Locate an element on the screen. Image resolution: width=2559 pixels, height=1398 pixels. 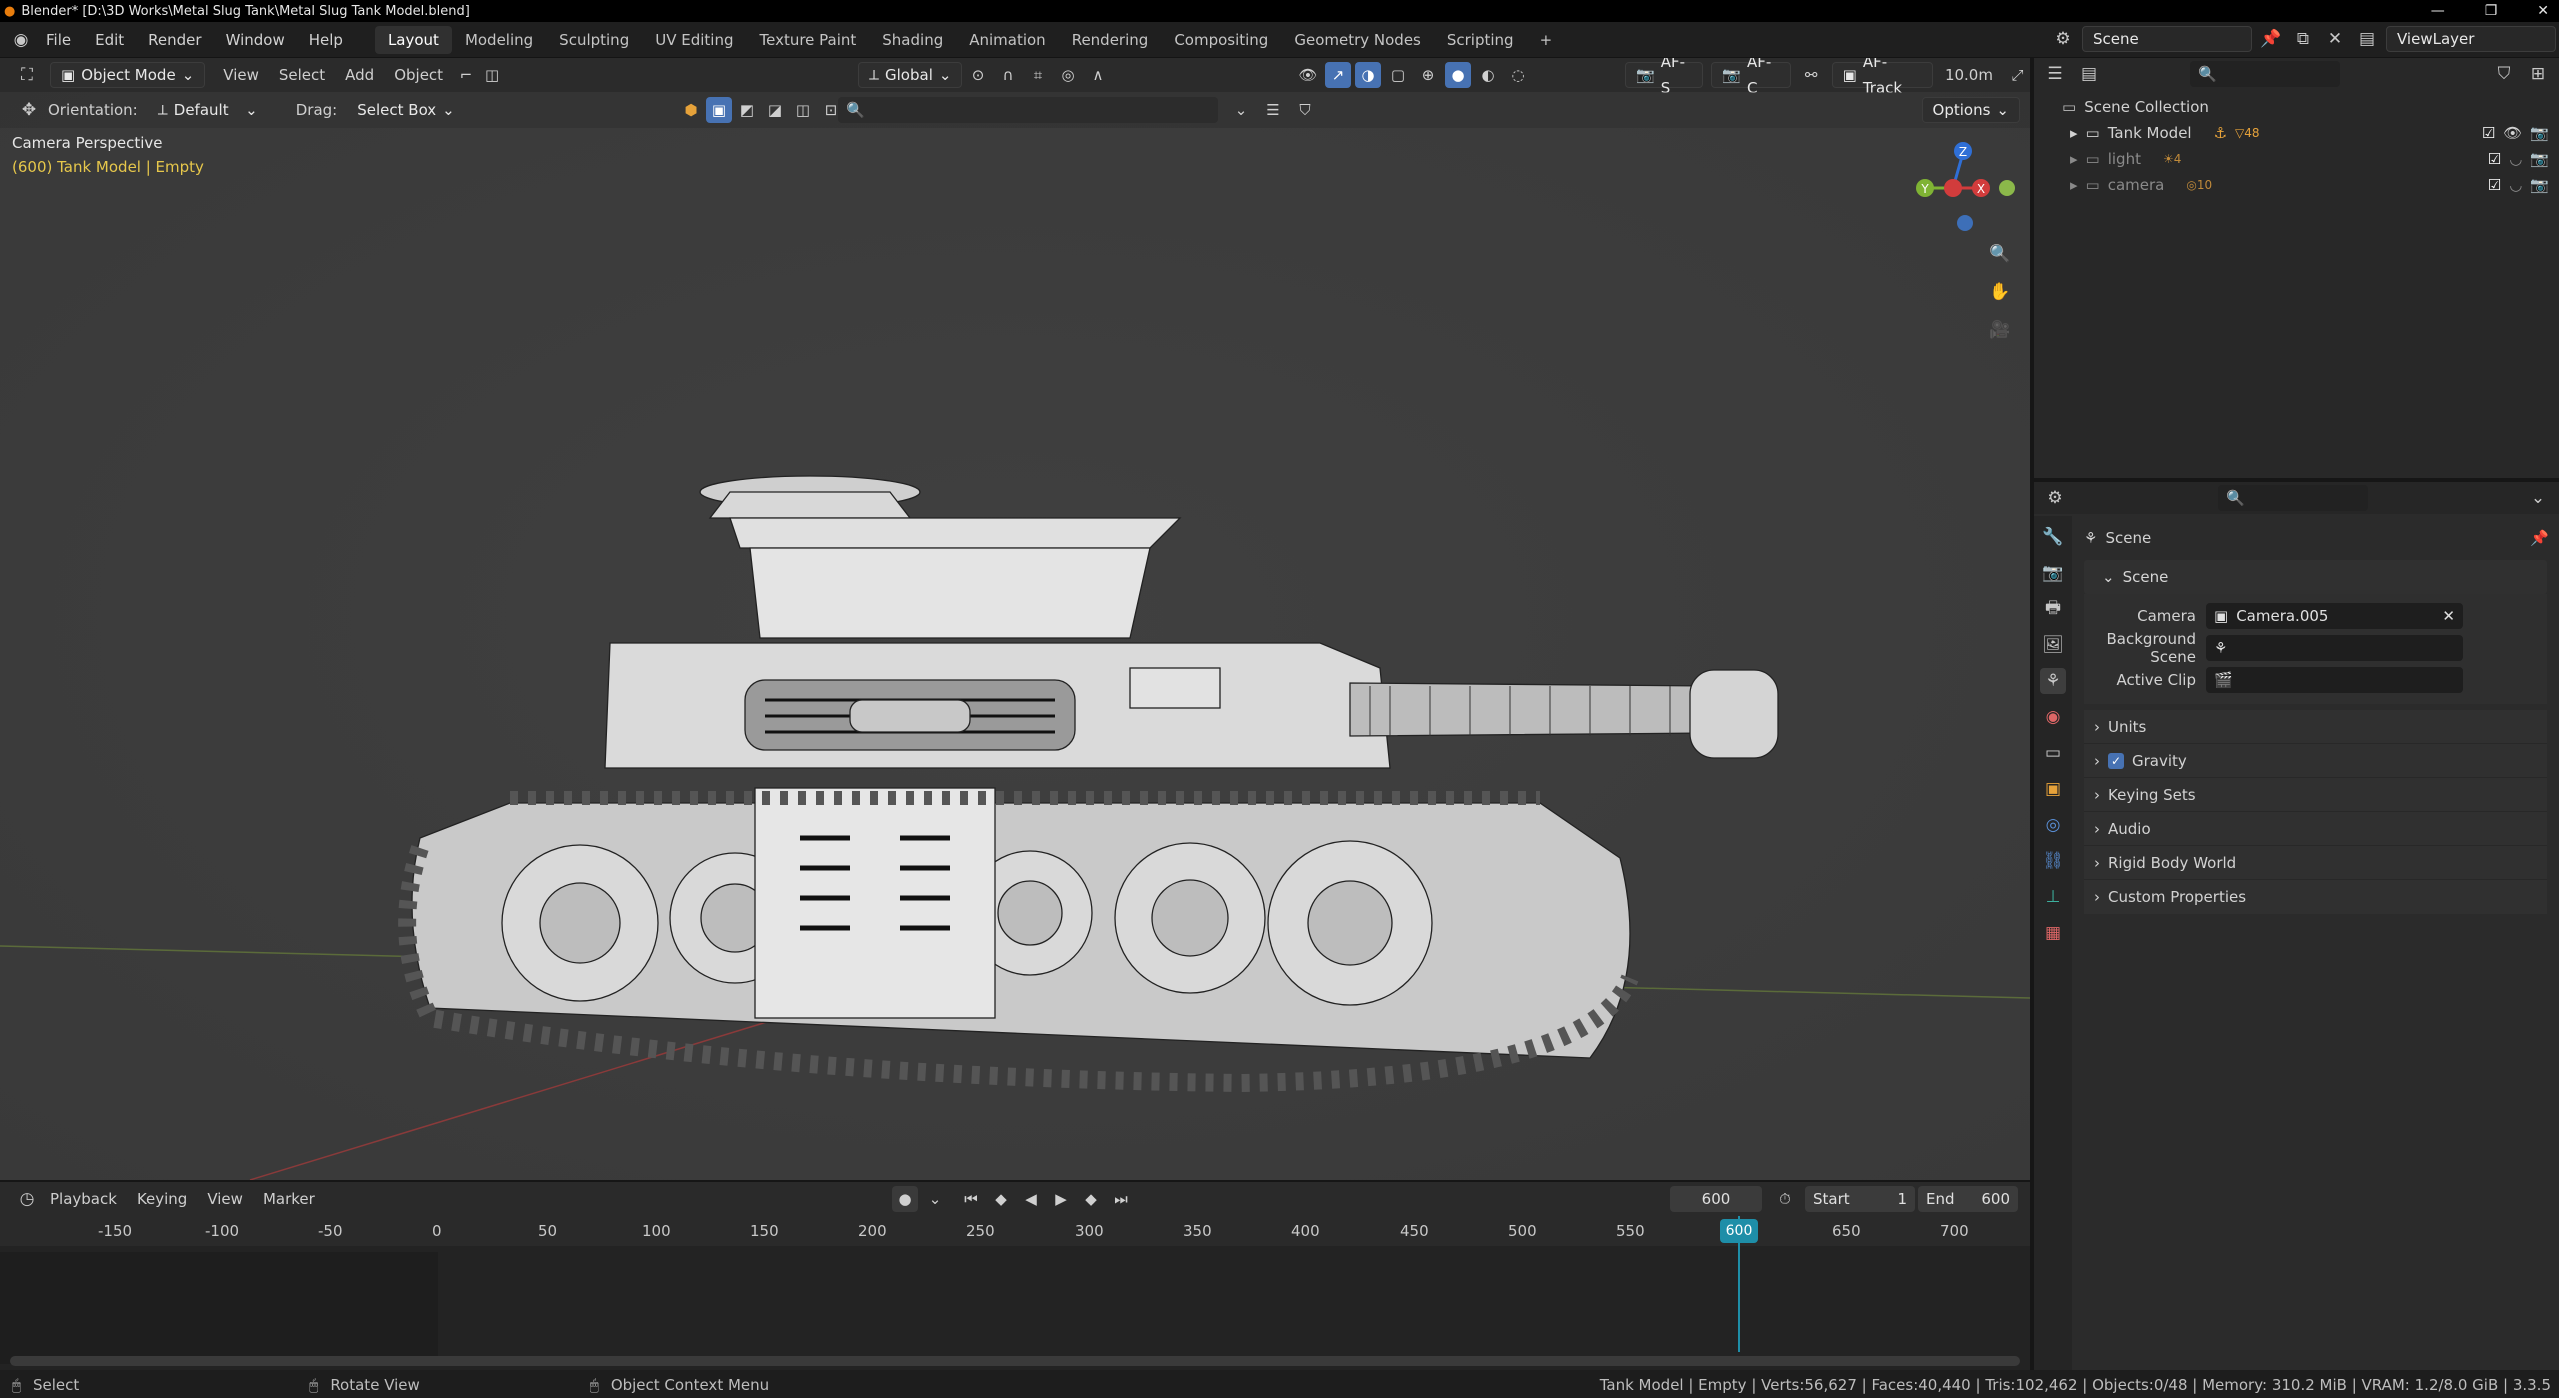
zoom-icon: 🔍 is located at coordinates (2000, 254).